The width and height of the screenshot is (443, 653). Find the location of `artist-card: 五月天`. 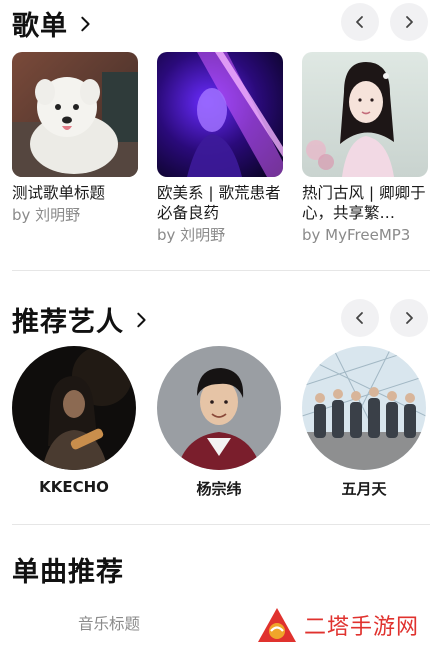

artist-card: 五月天 is located at coordinates (364, 422).